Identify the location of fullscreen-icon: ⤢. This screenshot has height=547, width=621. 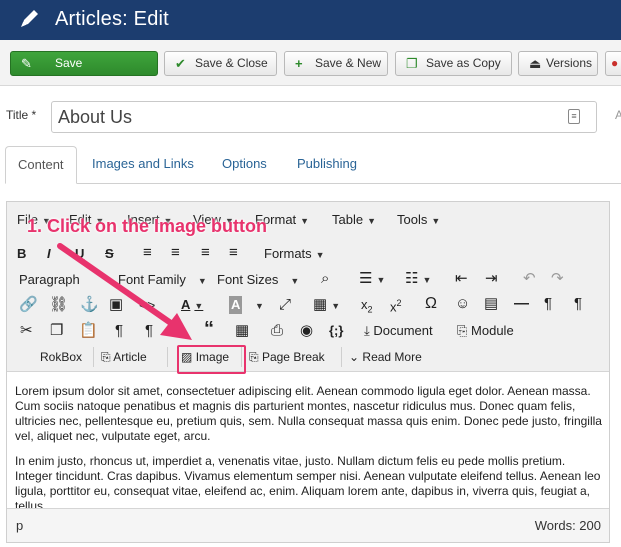
(285, 305).